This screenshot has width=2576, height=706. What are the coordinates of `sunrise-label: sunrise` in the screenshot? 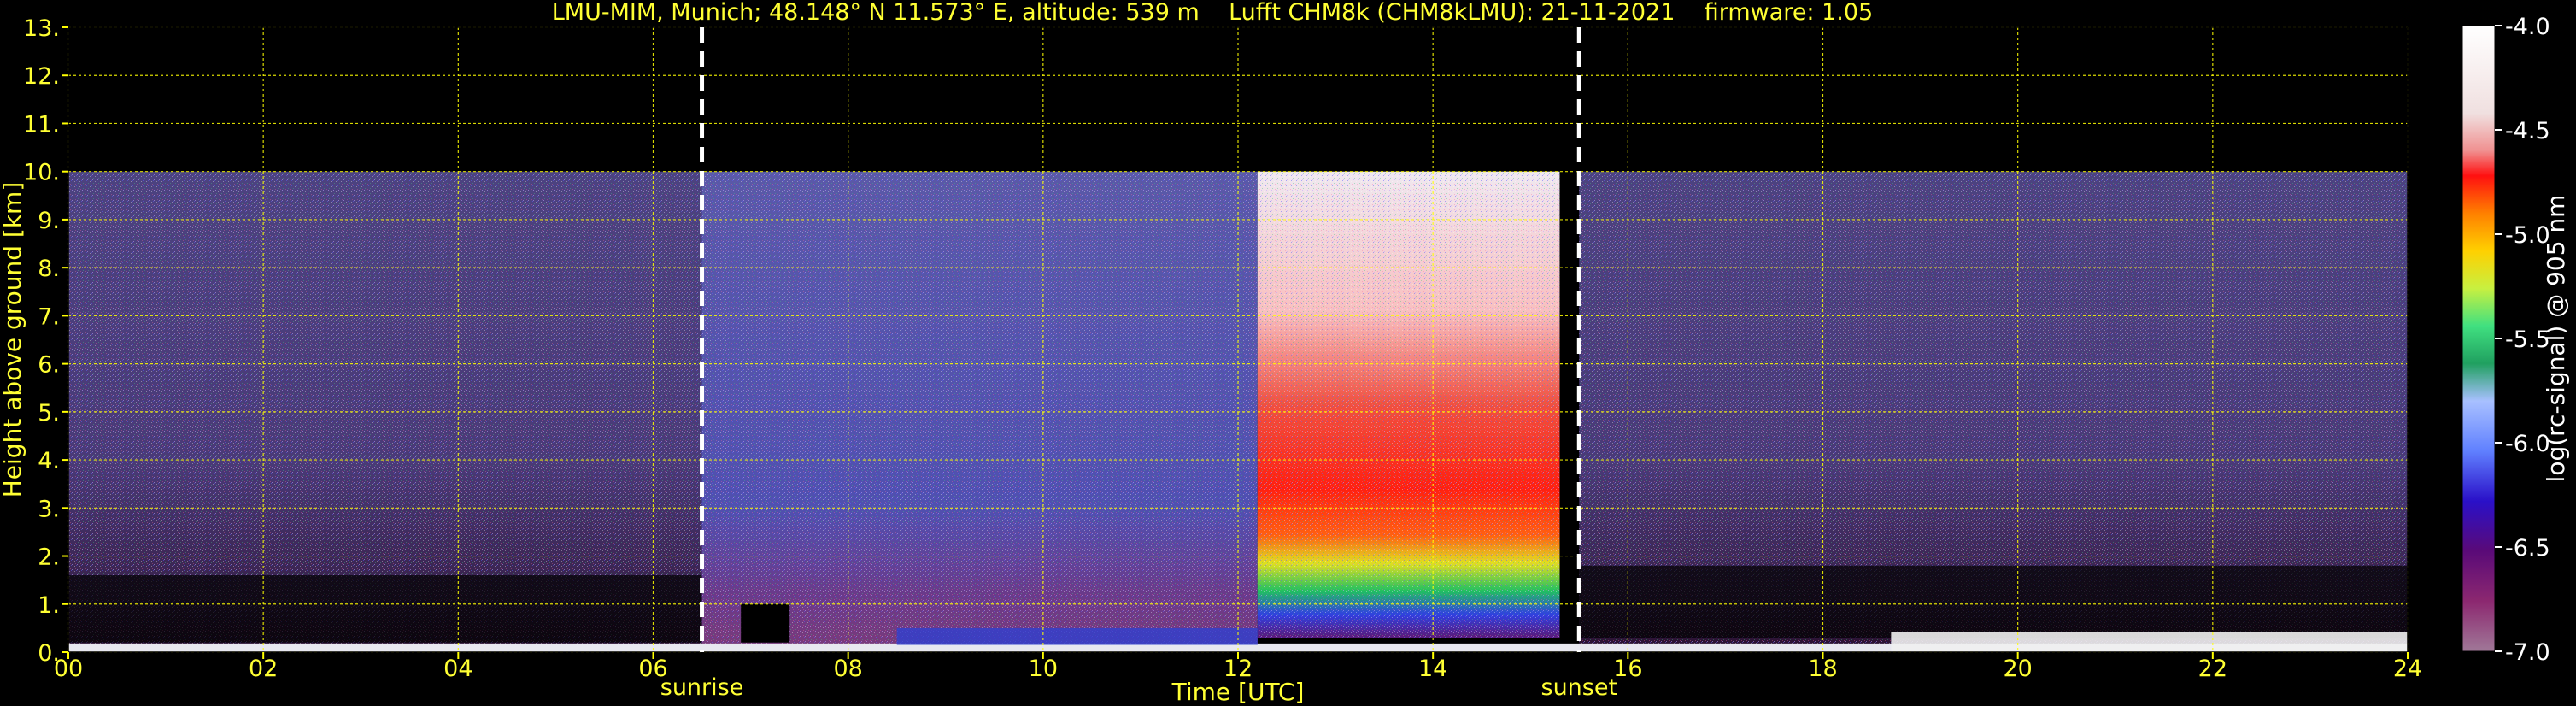 It's located at (702, 687).